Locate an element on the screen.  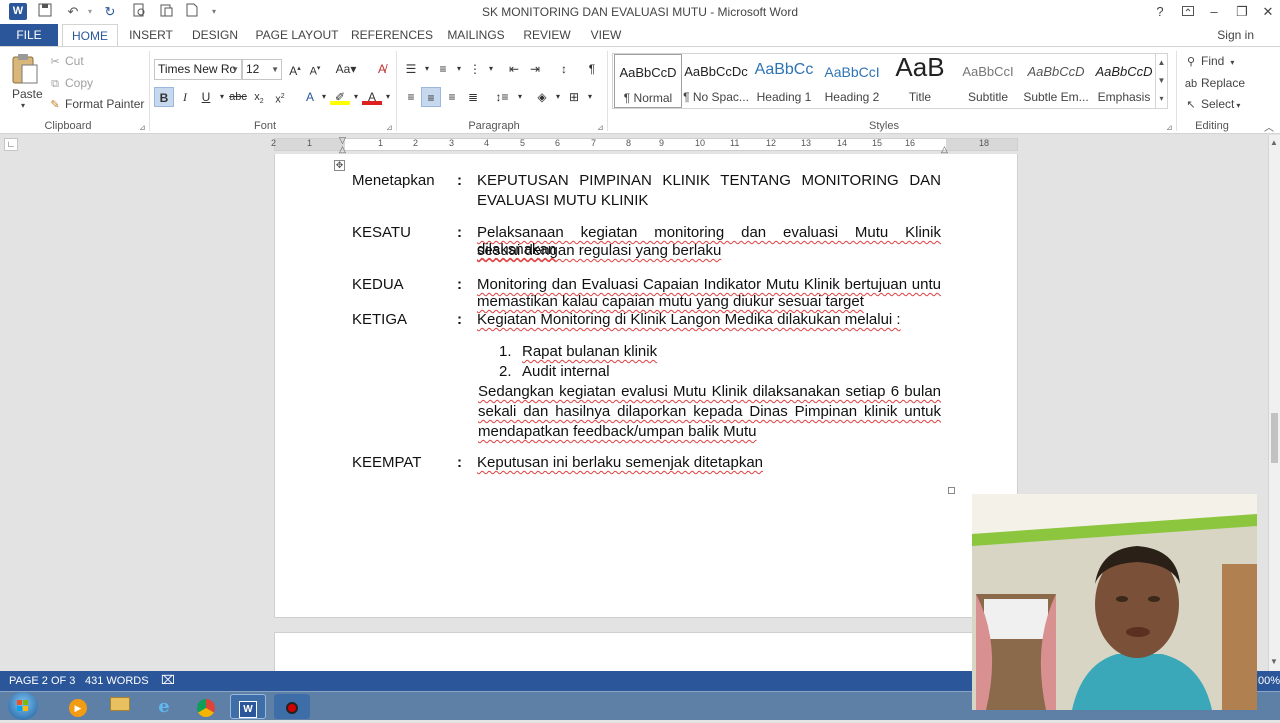
style-normal: AaBbCcD ¶ Normal is located at coordinates (648, 81).